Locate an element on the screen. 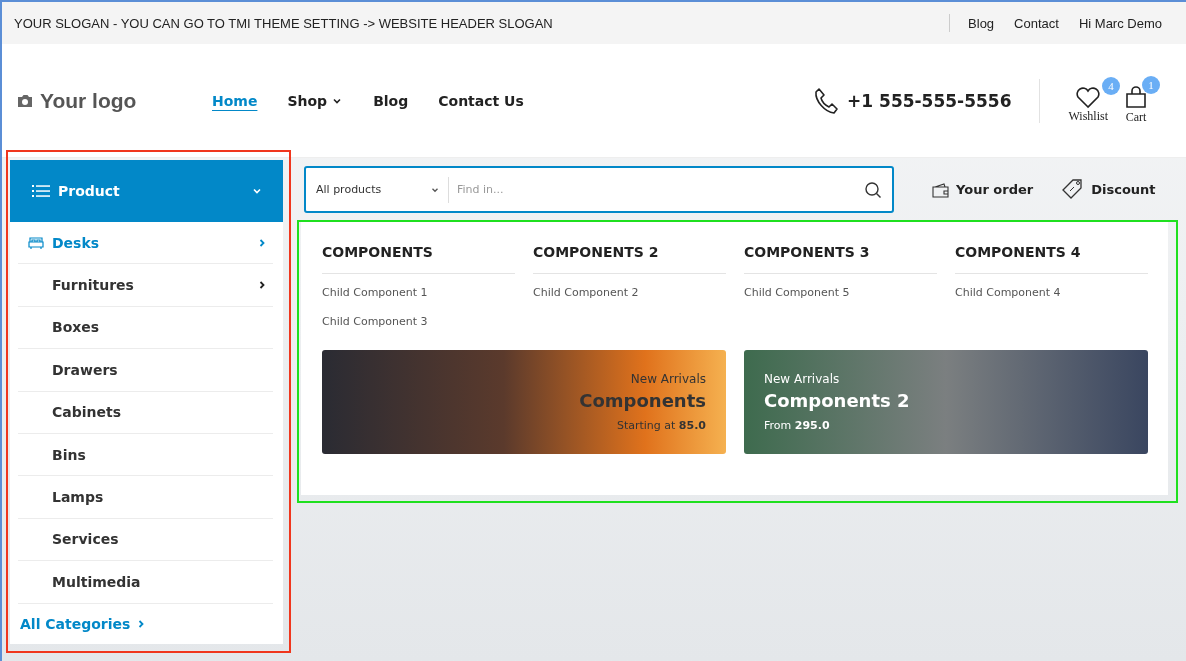 The width and height of the screenshot is (1186, 661). banner-title: Components is located at coordinates (642, 400).